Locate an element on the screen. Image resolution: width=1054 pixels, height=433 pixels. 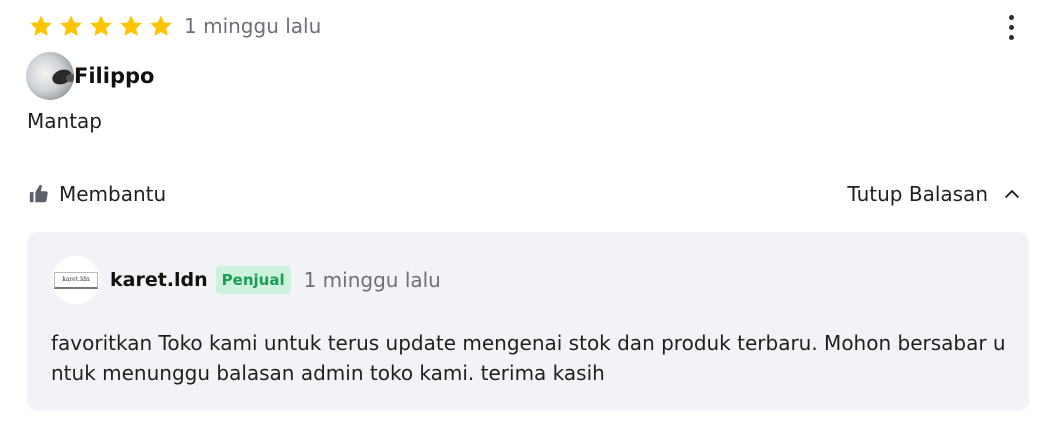
reply-time: 1 minggu lalu is located at coordinates (372, 280).